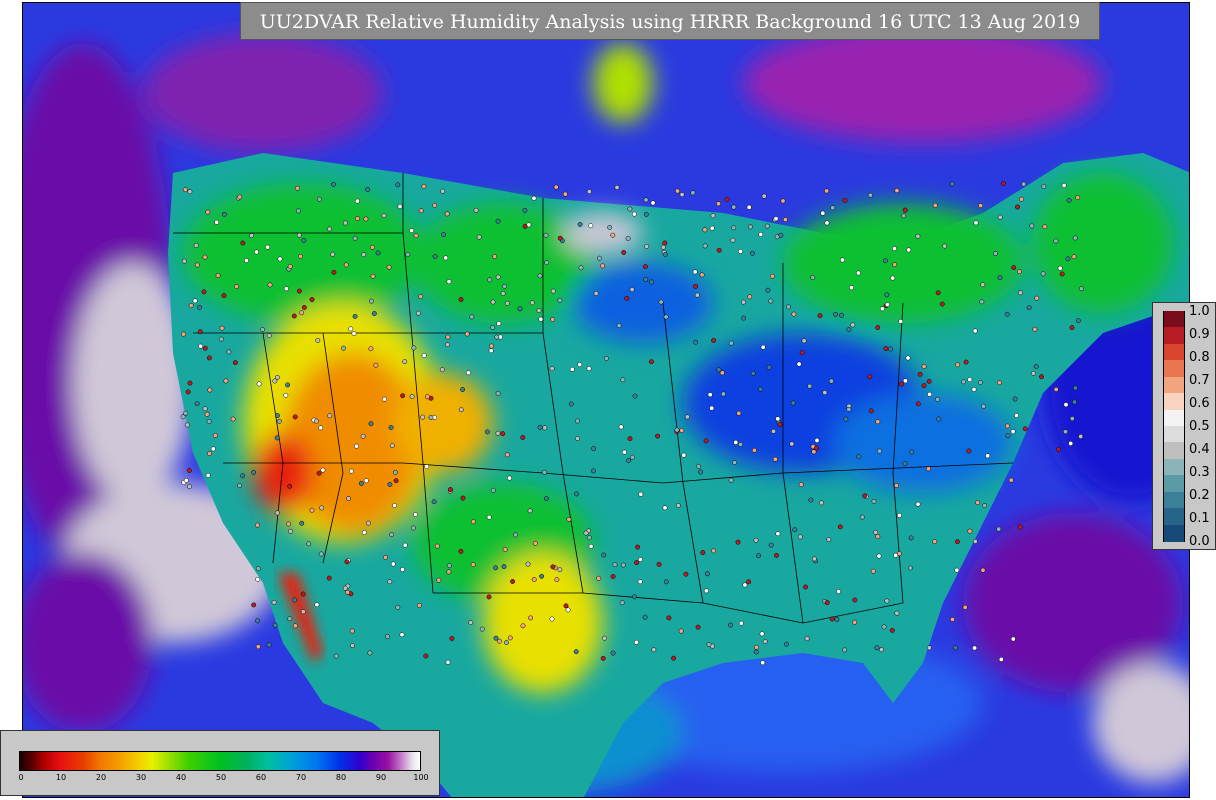 The image size is (1216, 800). I want to click on ratio-tick-label: 1.0, so click(1199, 311).